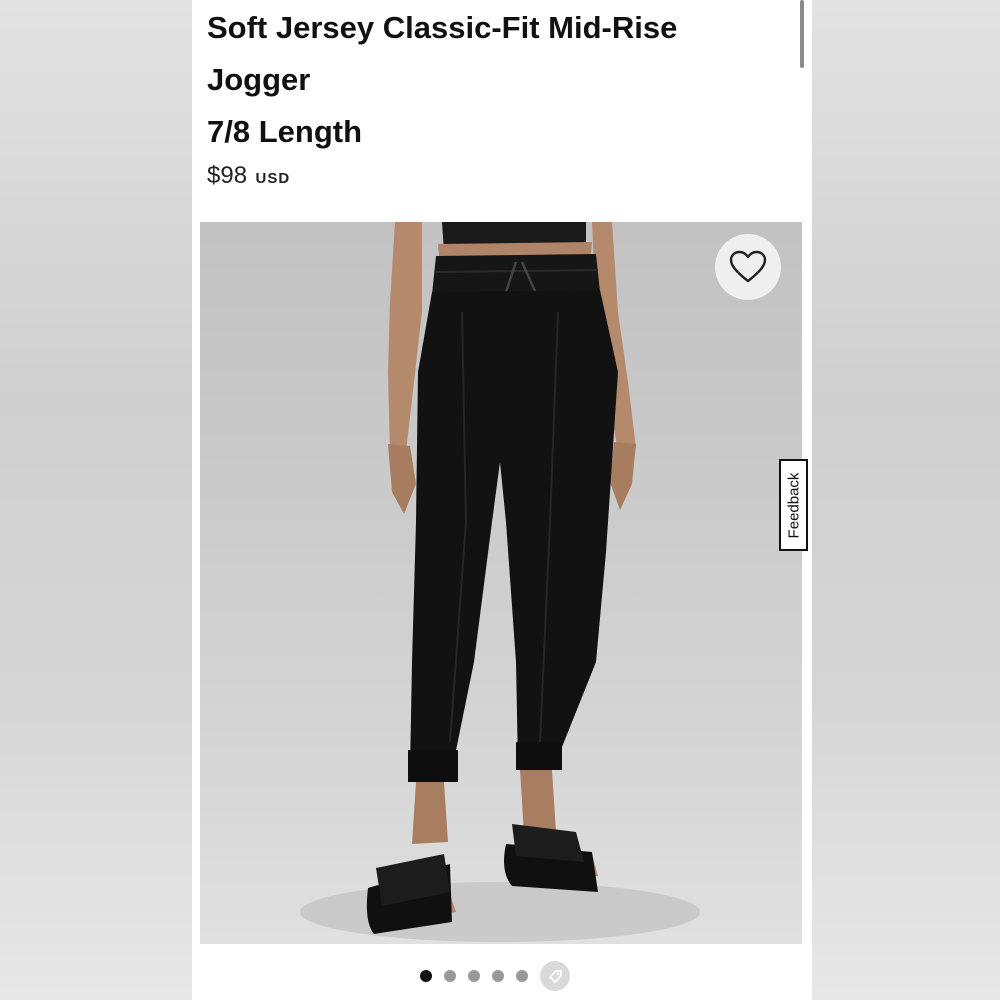 The width and height of the screenshot is (1000, 1000). I want to click on price-row: $98 USD, so click(248, 176).